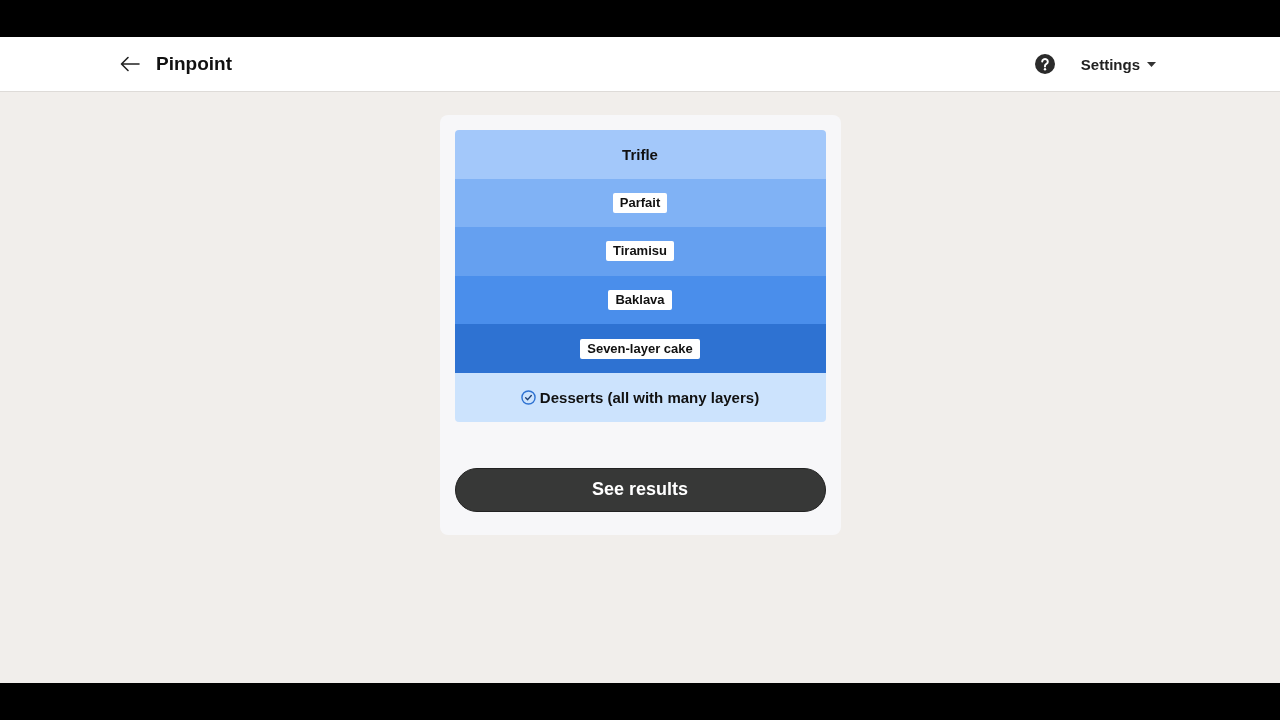  I want to click on layer-tag: Baklava, so click(640, 300).